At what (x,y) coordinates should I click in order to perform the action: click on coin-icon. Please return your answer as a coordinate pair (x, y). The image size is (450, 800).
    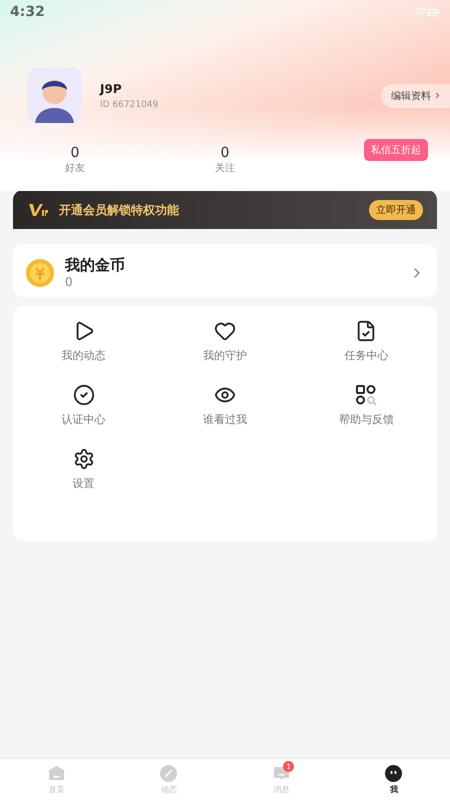
    Looking at the image, I should click on (40, 273).